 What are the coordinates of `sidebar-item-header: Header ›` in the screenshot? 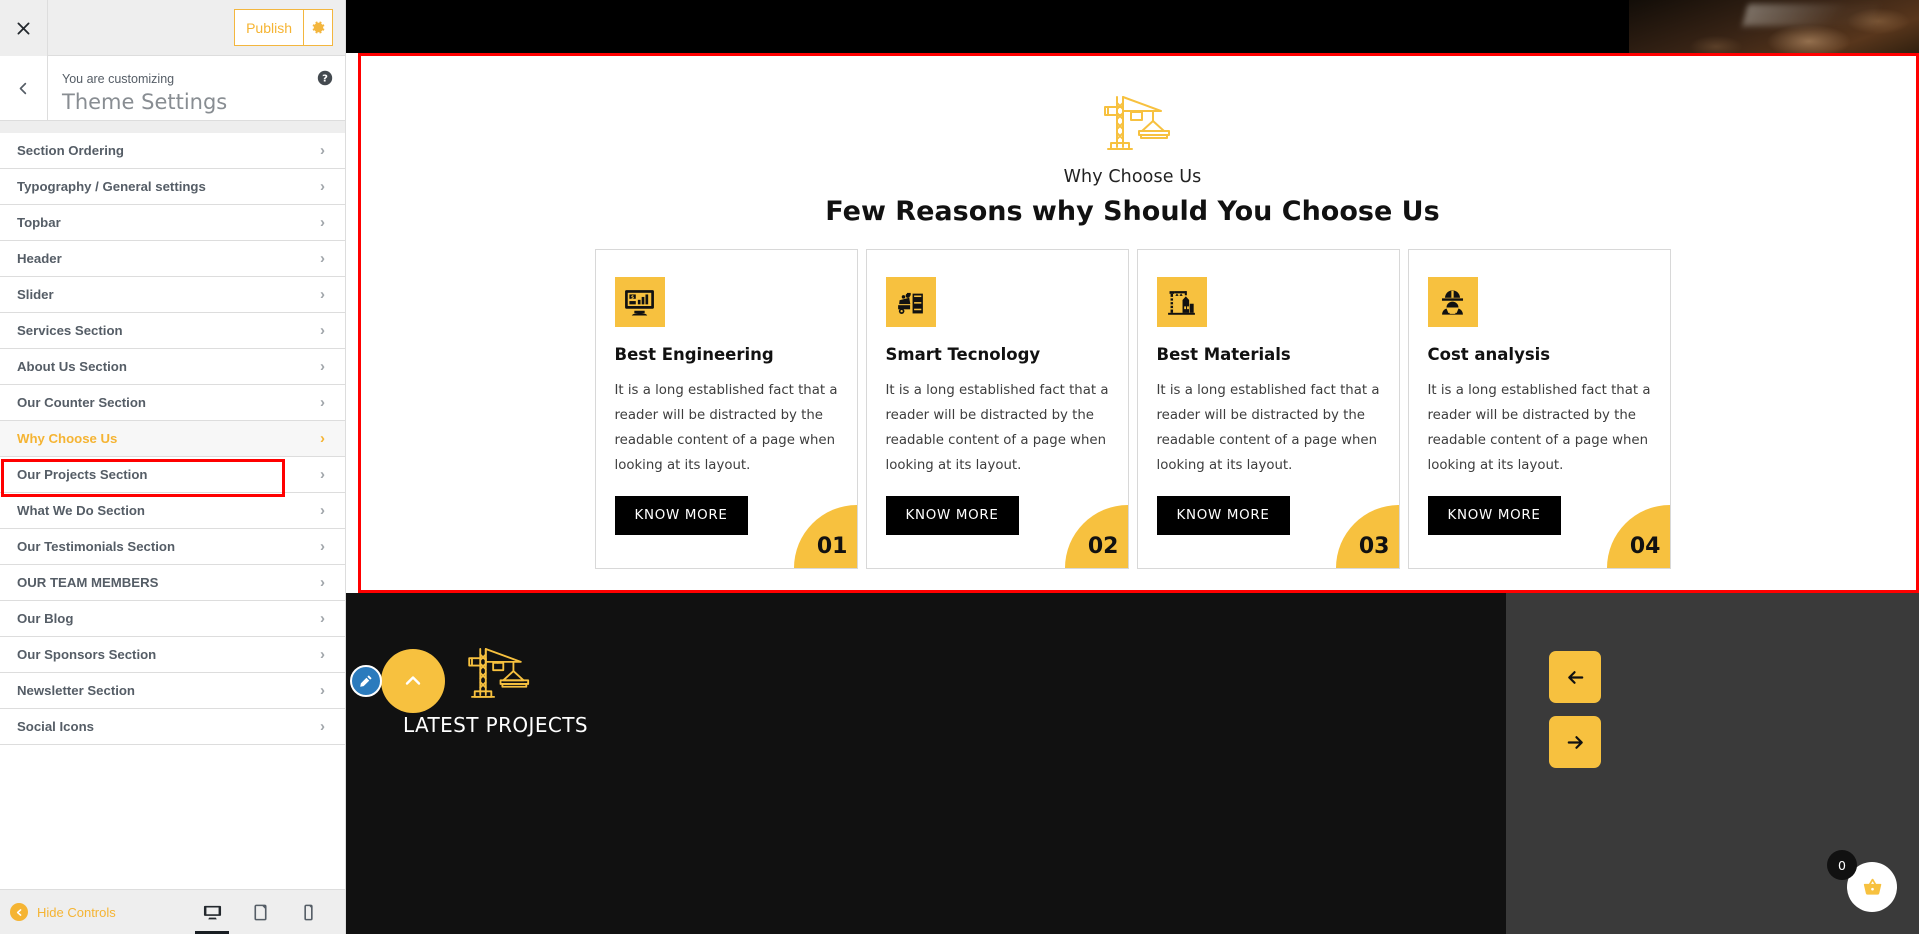 It's located at (172, 259).